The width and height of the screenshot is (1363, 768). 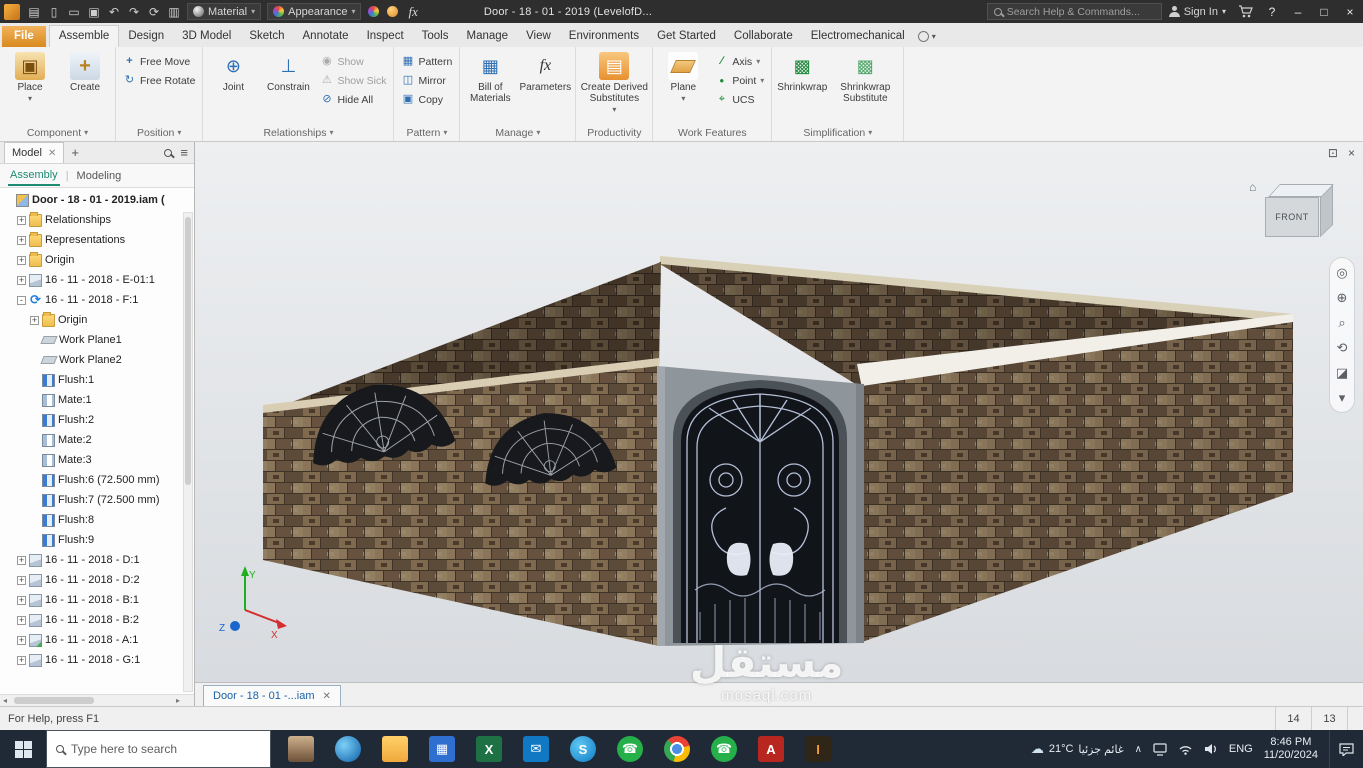 I want to click on ribbon-tab: Tools, so click(x=435, y=36).